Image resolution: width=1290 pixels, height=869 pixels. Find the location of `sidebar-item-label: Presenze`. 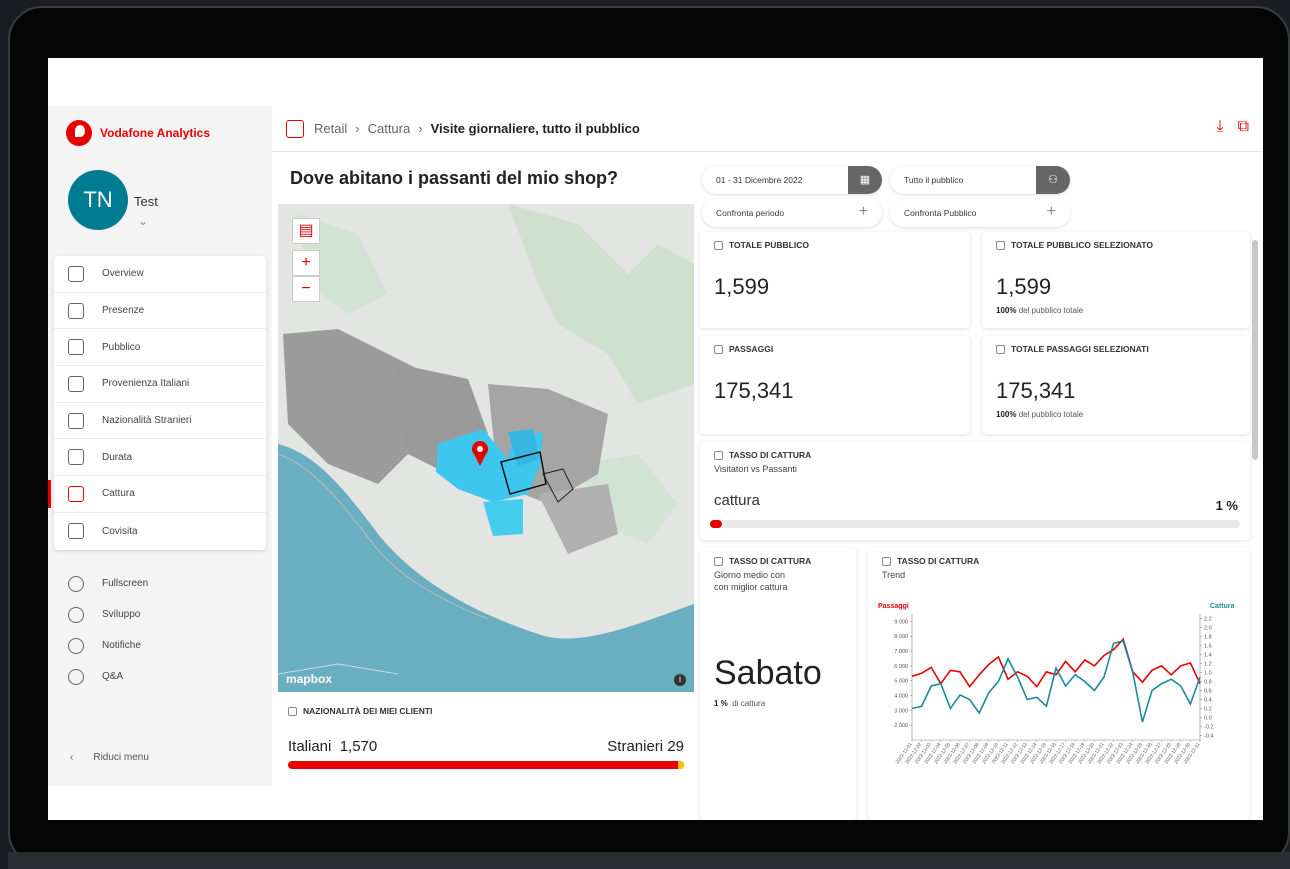

sidebar-item-label: Presenze is located at coordinates (123, 311).